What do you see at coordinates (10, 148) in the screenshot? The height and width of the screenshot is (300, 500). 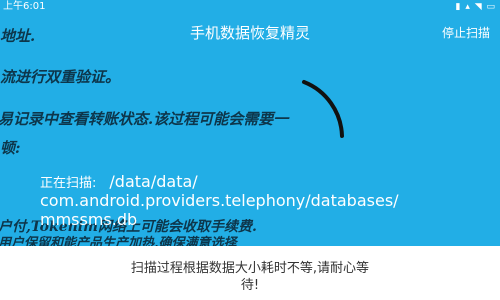 I see `background-line: 顿:` at bounding box center [10, 148].